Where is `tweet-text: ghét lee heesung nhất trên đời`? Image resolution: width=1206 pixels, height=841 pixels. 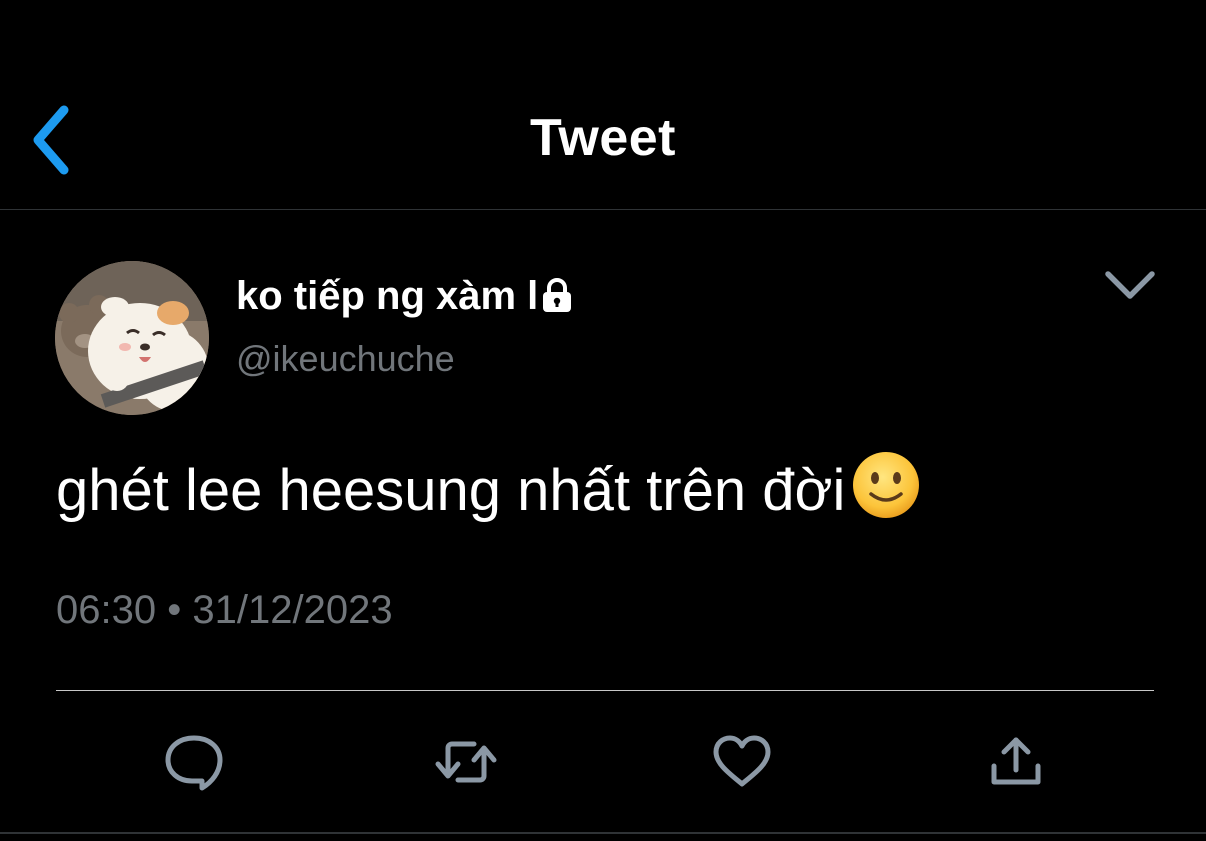 tweet-text: ghét lee heesung nhất trên đời is located at coordinates (488, 493).